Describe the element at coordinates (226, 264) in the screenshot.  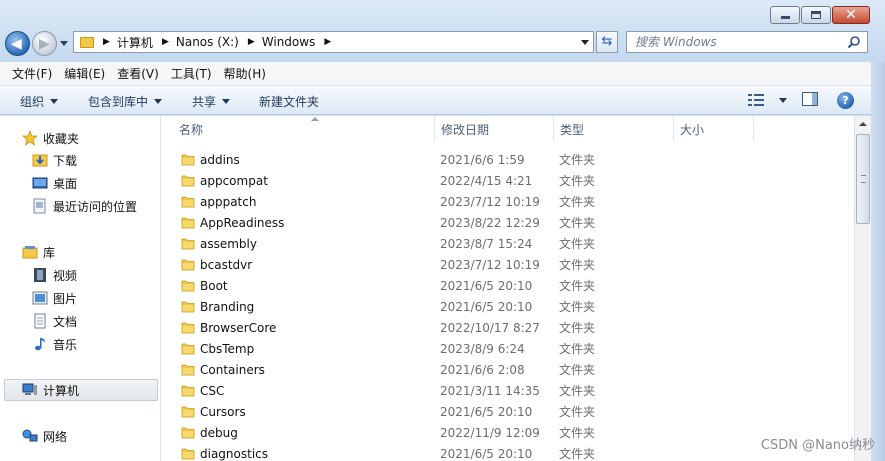
I see `file-name: bcastdvr` at that location.